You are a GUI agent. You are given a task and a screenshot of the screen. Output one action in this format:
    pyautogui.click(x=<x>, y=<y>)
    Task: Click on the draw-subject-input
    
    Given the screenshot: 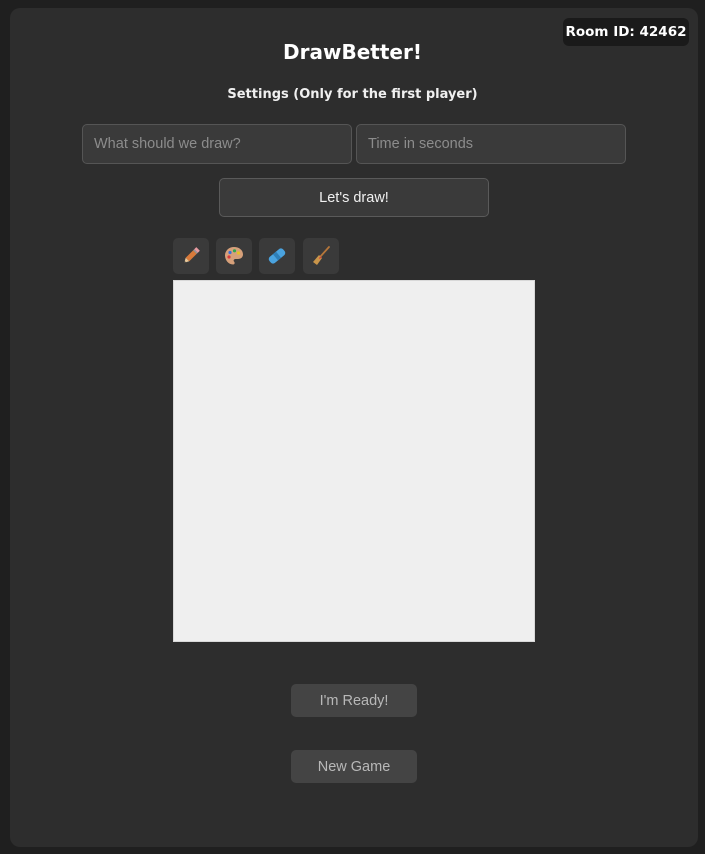 What is the action you would take?
    pyautogui.click(x=217, y=144)
    